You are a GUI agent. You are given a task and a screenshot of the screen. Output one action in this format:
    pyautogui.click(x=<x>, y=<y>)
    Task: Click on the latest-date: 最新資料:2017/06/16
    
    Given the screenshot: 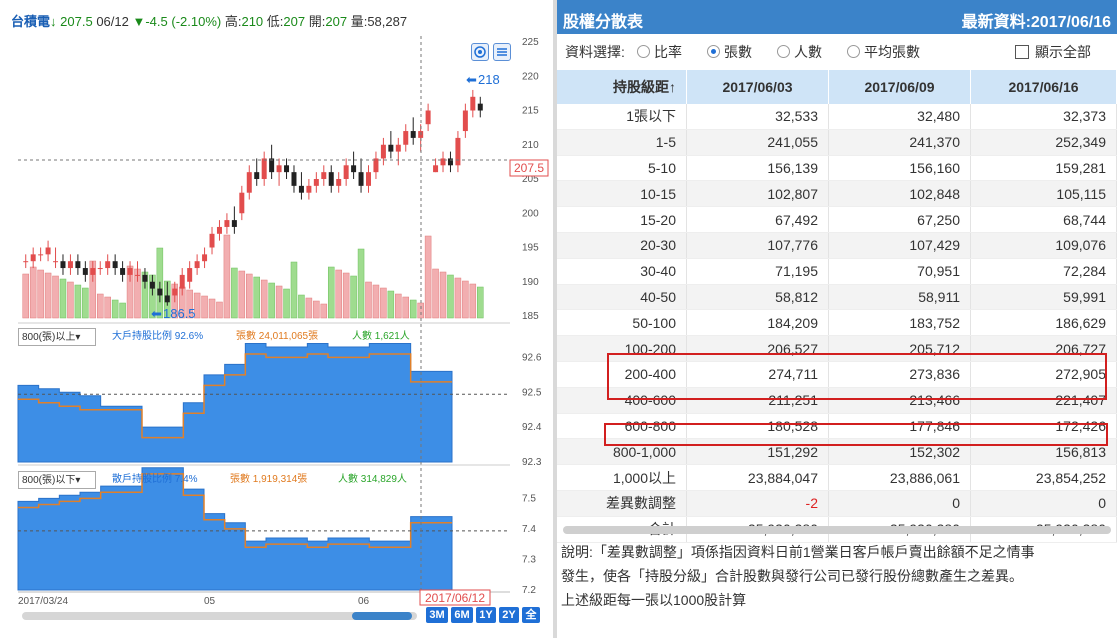 What is the action you would take?
    pyautogui.click(x=1036, y=22)
    